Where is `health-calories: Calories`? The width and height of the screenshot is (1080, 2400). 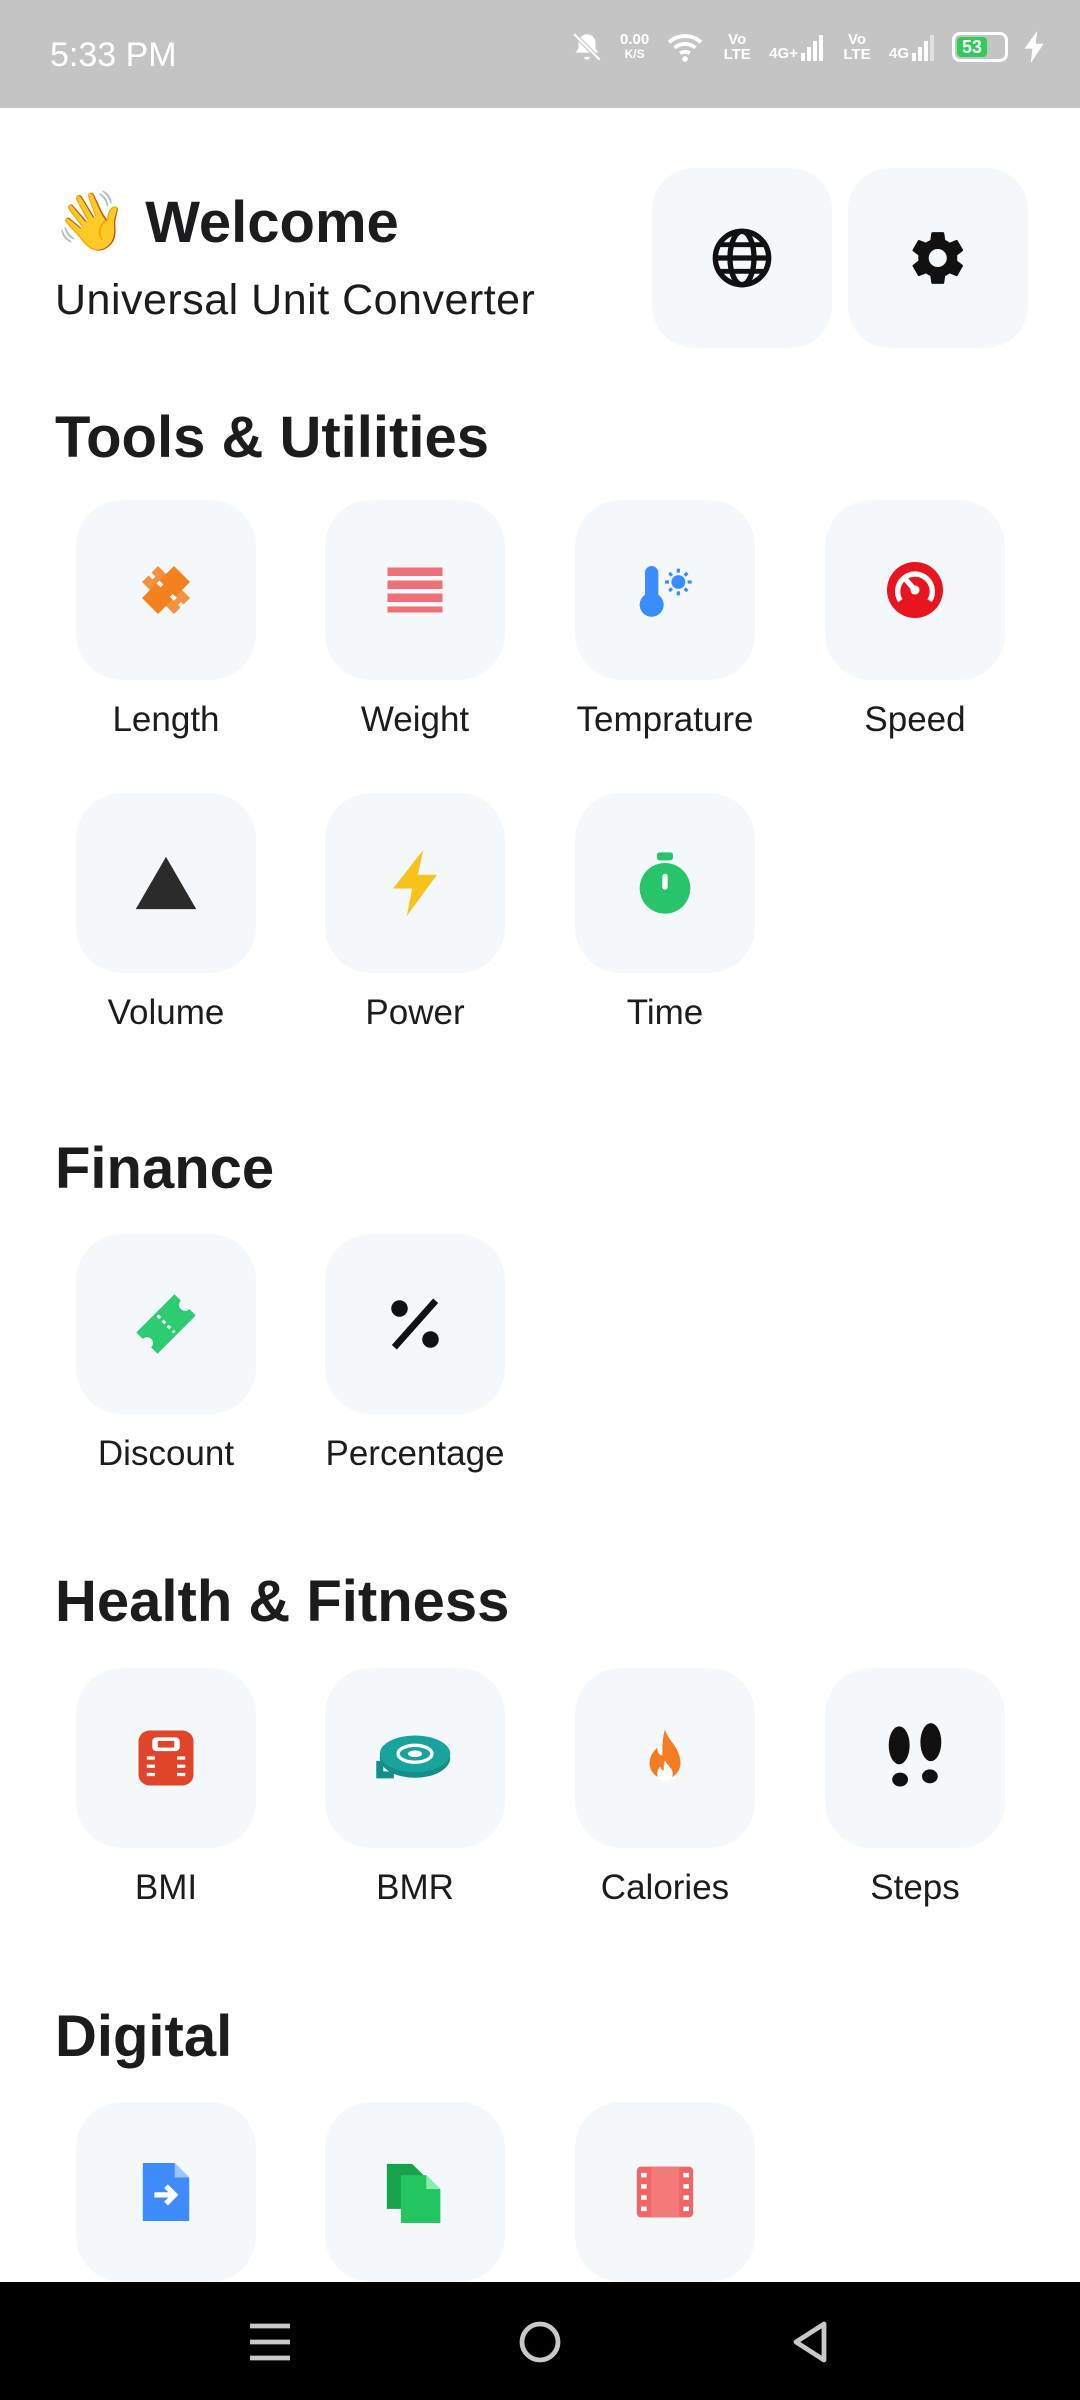
health-calories: Calories is located at coordinates (665, 1788).